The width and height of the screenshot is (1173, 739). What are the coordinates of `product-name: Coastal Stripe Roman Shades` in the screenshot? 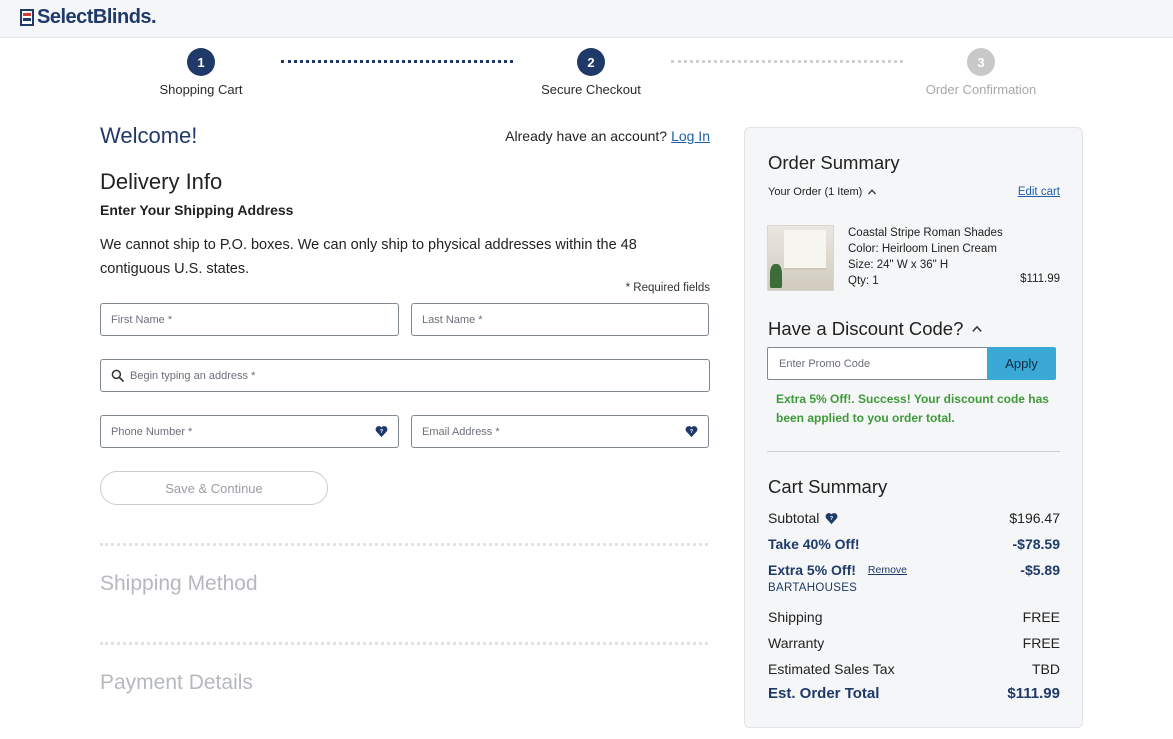 It's located at (925, 233).